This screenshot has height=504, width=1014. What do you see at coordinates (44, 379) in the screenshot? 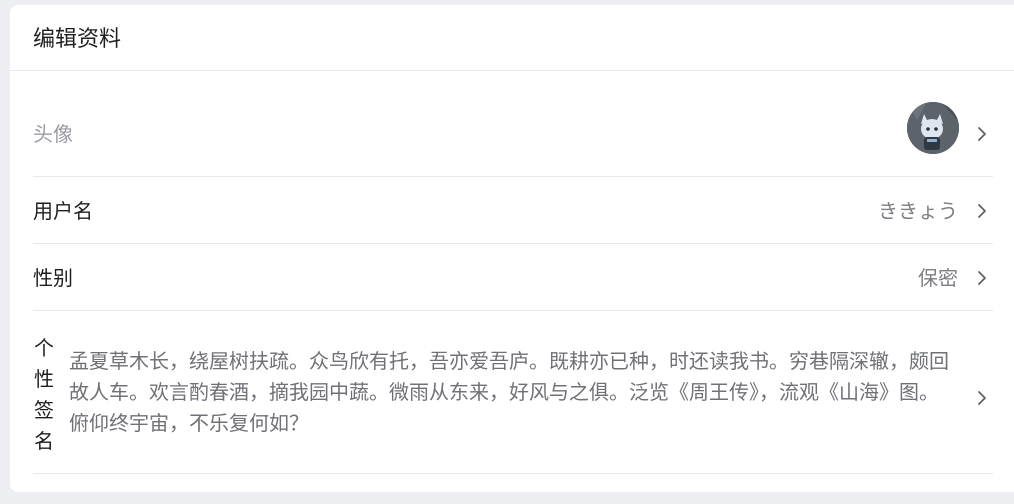
I see `signature-label-char: 性` at bounding box center [44, 379].